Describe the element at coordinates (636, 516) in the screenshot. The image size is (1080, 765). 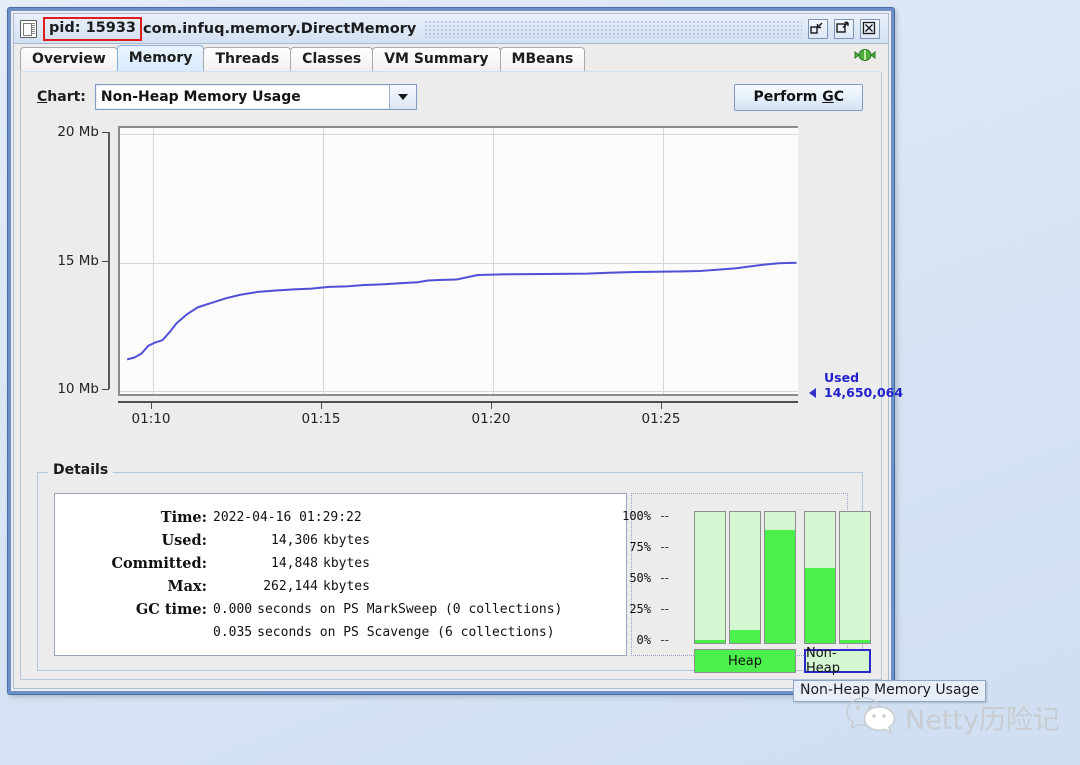
I see `bar-pct-label-100: 100%` at that location.